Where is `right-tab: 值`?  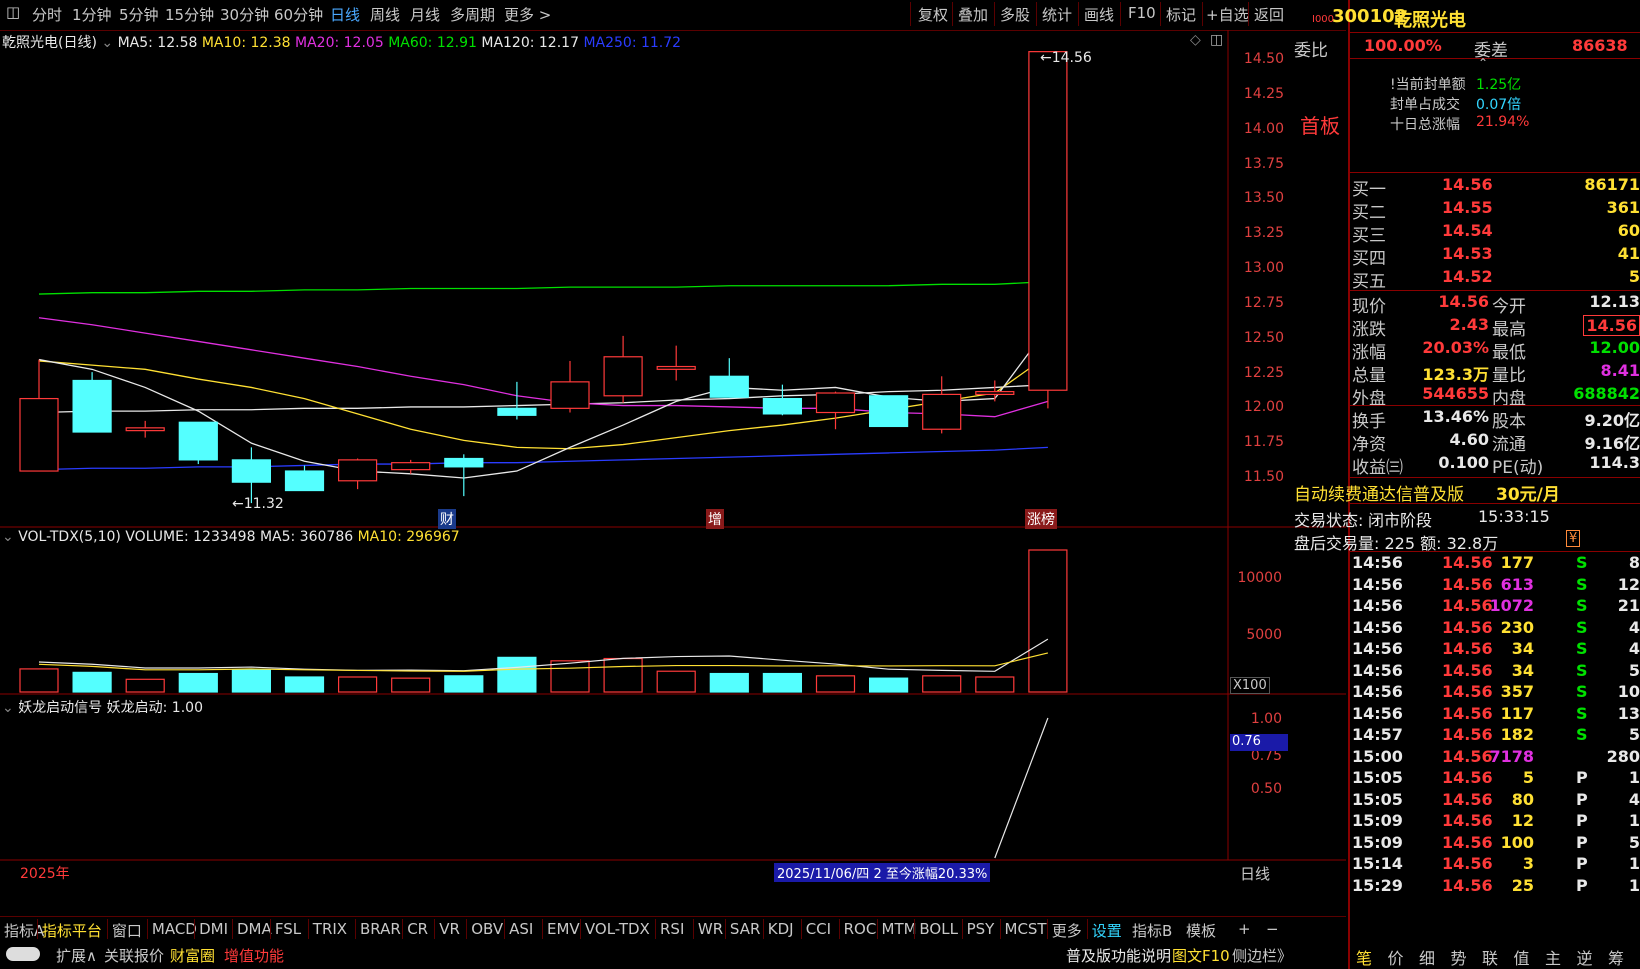 right-tab: 值 is located at coordinates (1522, 957).